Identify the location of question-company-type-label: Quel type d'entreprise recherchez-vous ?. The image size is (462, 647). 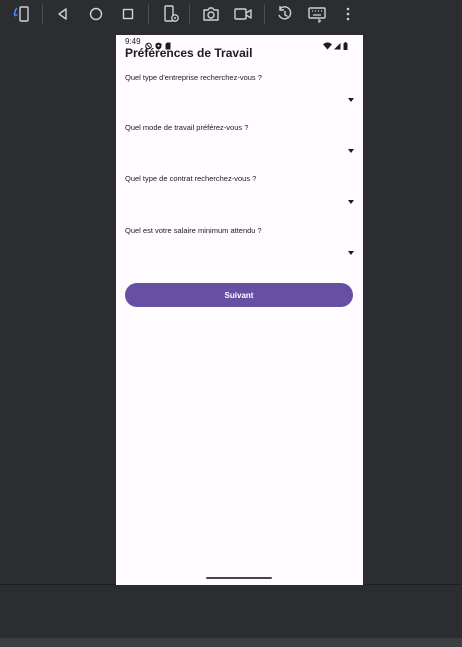
(193, 77).